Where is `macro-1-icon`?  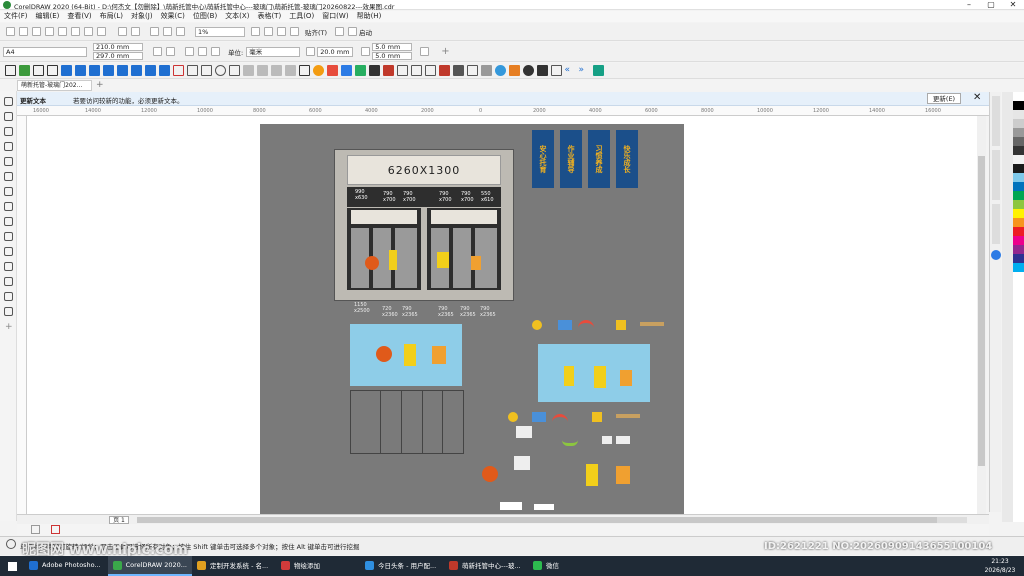
macro-1-icon is located at coordinates (66, 70).